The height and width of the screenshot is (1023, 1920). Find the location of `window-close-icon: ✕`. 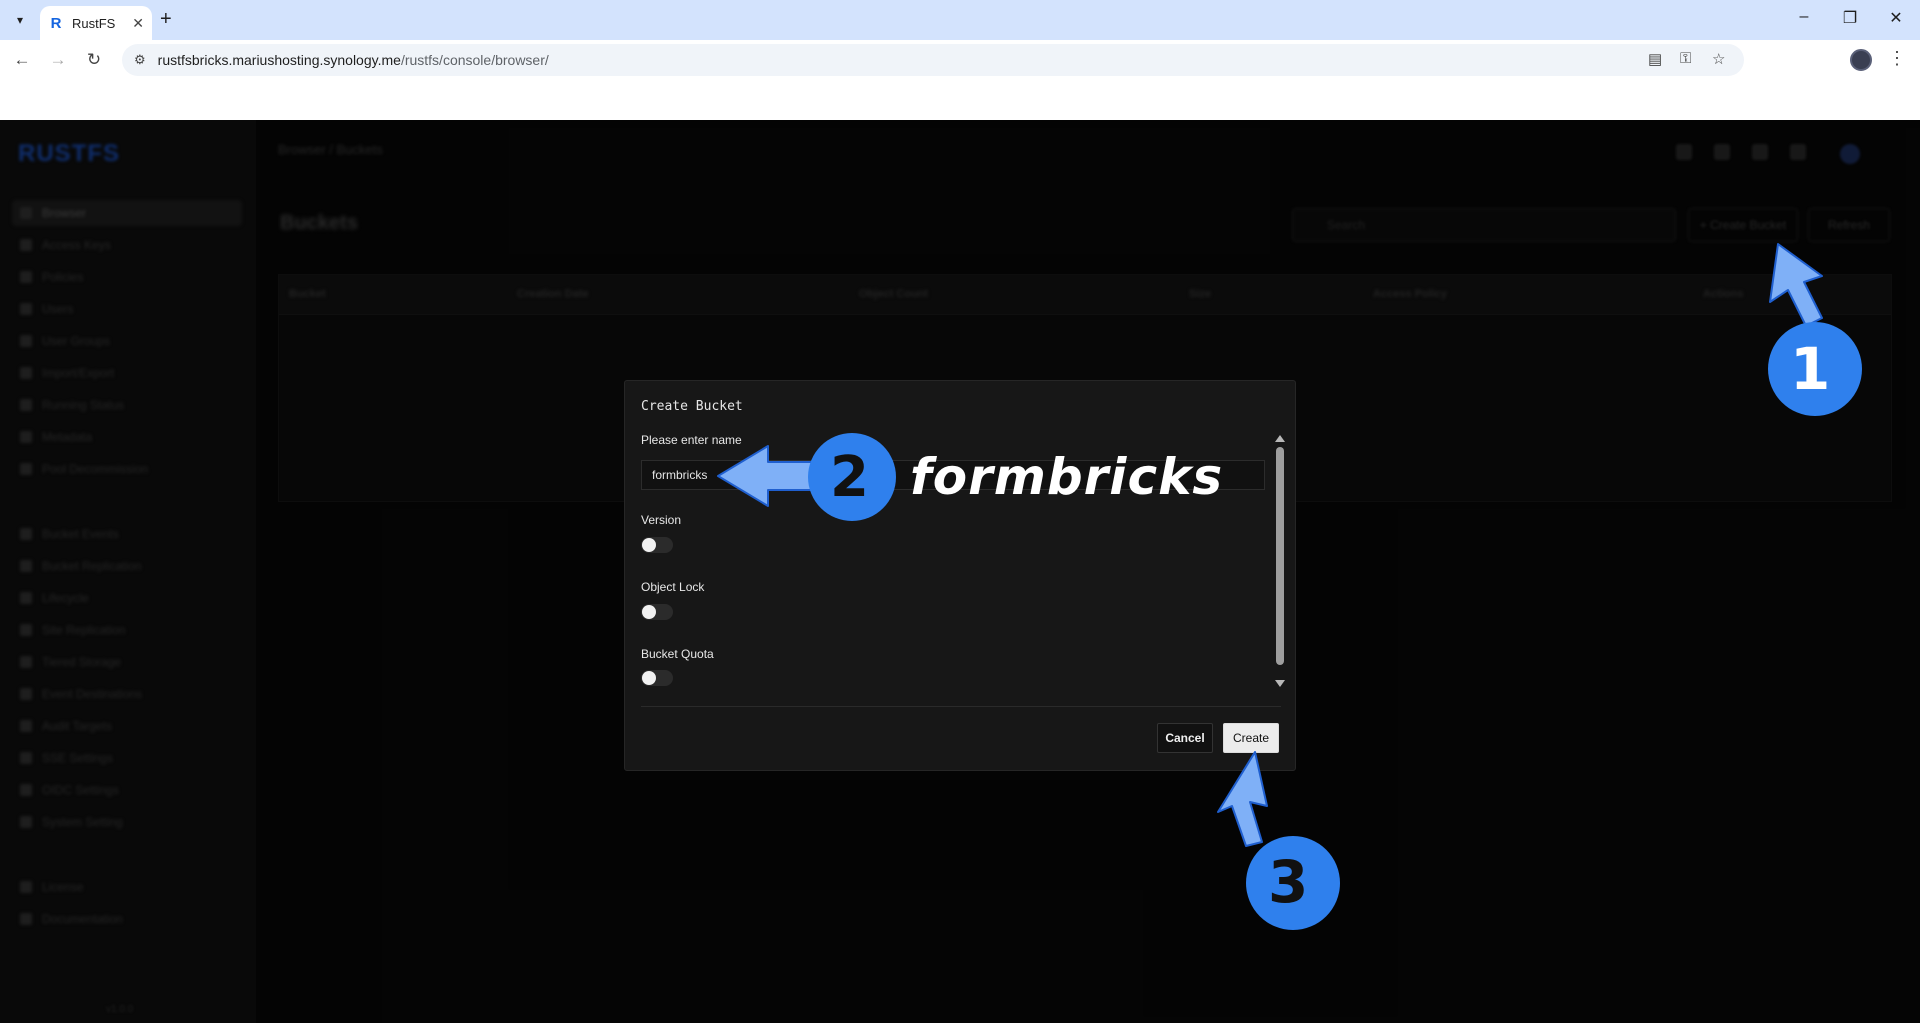

window-close-icon: ✕ is located at coordinates (1896, 18).